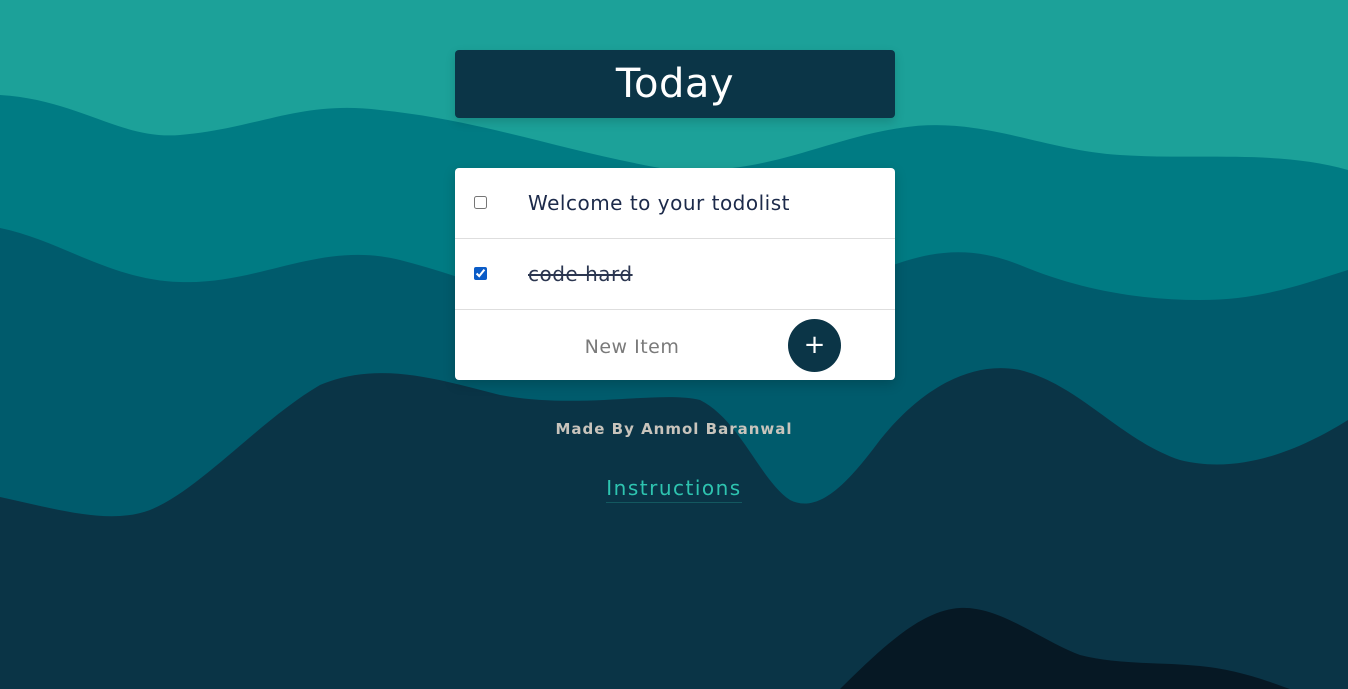 This screenshot has width=1348, height=689. I want to click on header-banner: Today, so click(675, 84).